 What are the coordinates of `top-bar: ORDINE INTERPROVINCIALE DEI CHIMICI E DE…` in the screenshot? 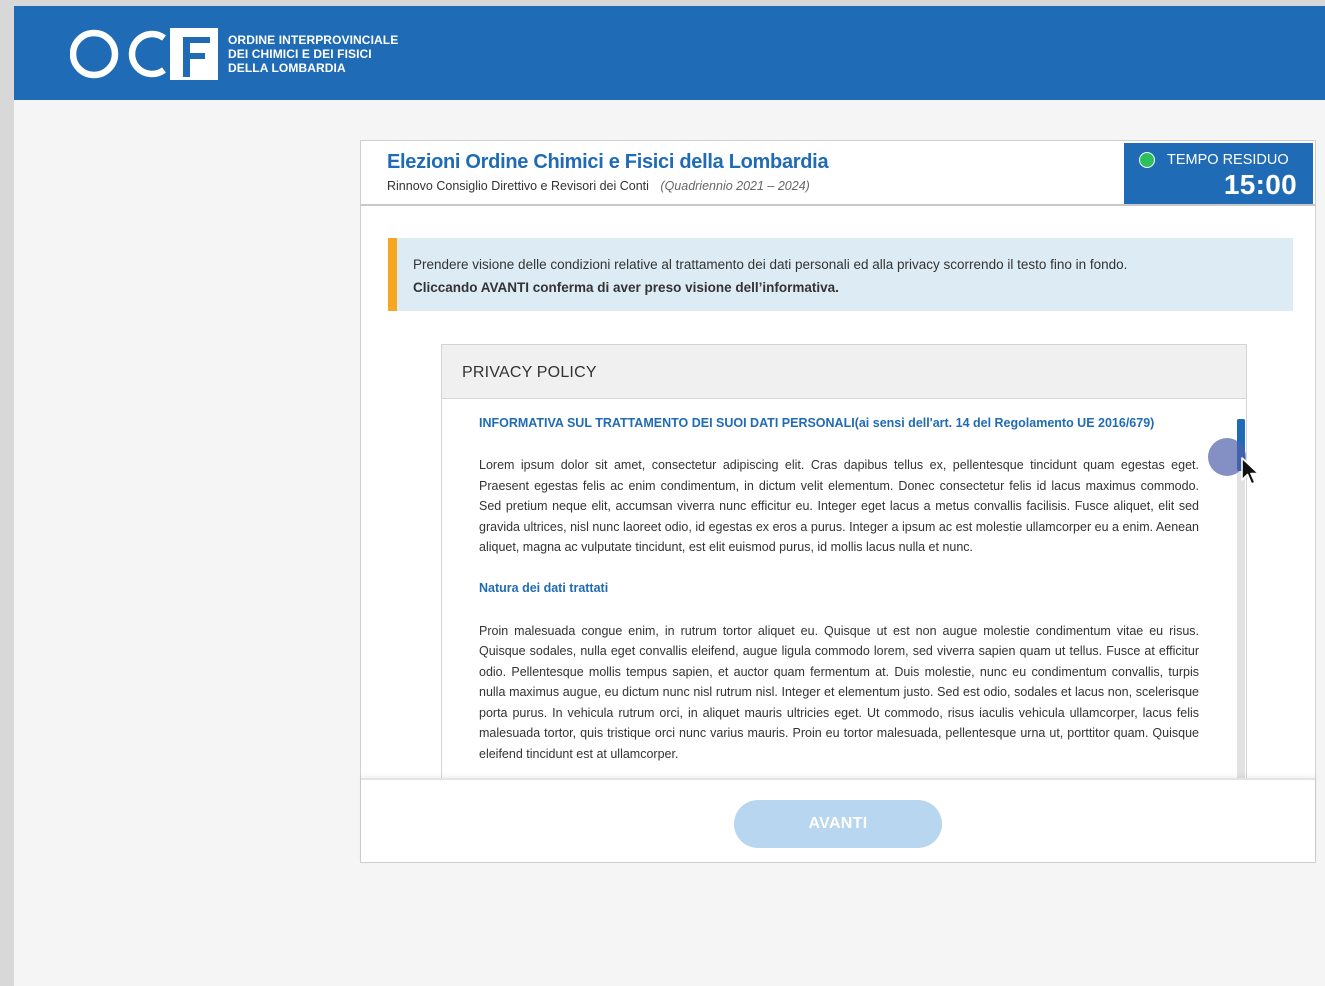 It's located at (669, 53).